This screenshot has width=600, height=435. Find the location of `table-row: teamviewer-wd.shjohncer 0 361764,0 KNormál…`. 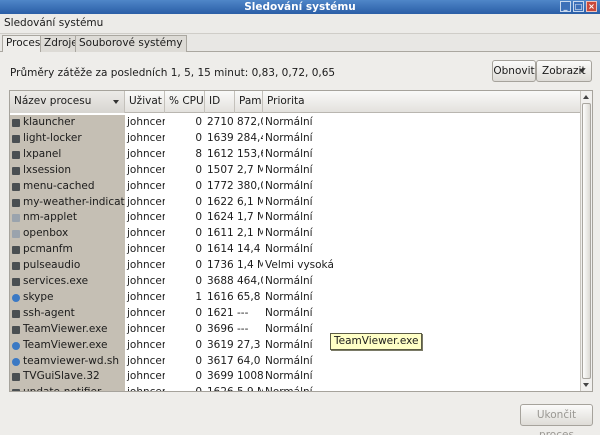

table-row: teamviewer-wd.shjohncer 0 361764,0 KNormál… is located at coordinates (295, 361).